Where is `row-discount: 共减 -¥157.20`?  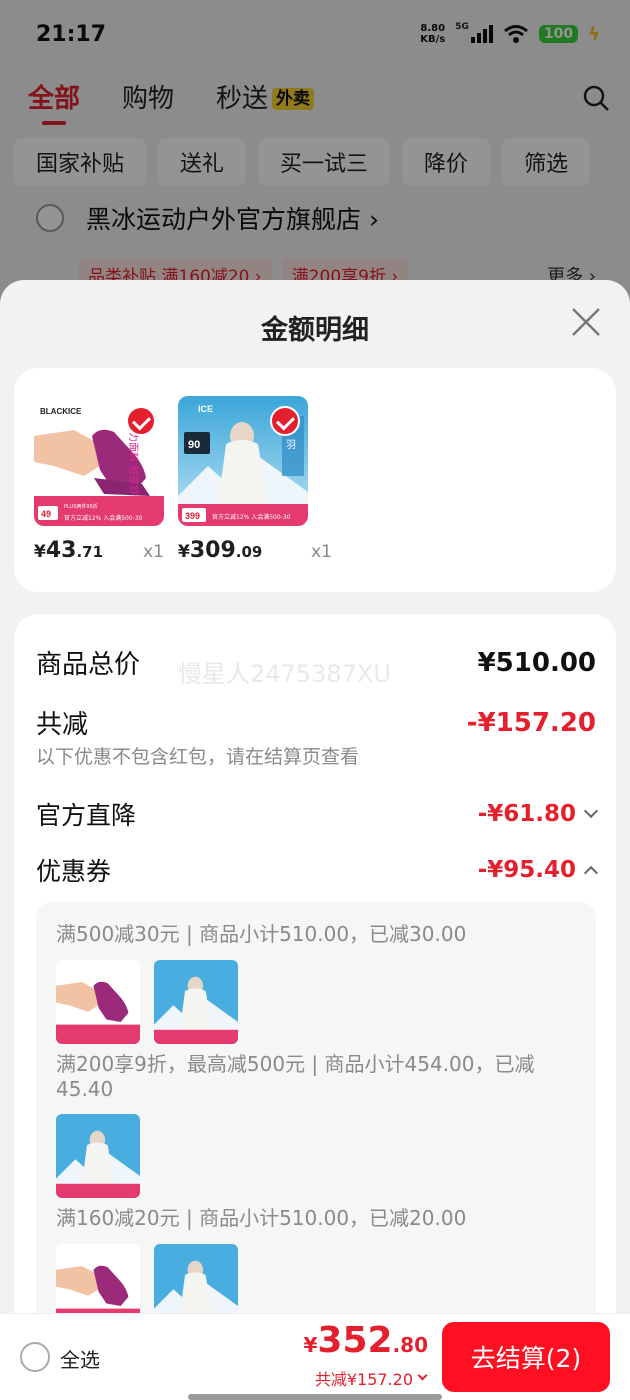
row-discount: 共减 -¥157.20 is located at coordinates (316, 722).